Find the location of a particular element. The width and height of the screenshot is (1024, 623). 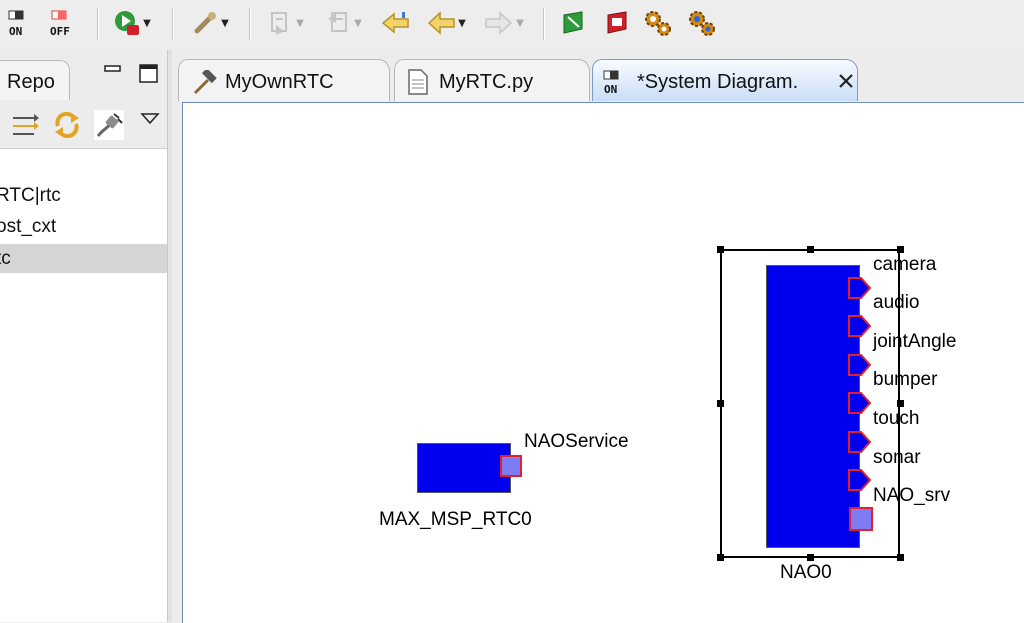

tab-label: *System Diagram. is located at coordinates (718, 82).